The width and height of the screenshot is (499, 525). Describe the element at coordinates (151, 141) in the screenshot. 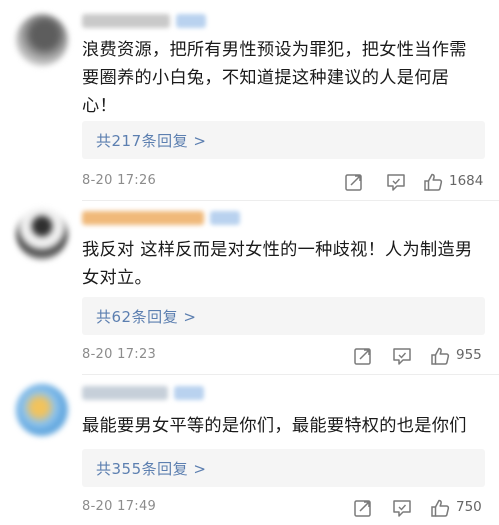

I see `reply-count-label: 共217条回复 >` at that location.